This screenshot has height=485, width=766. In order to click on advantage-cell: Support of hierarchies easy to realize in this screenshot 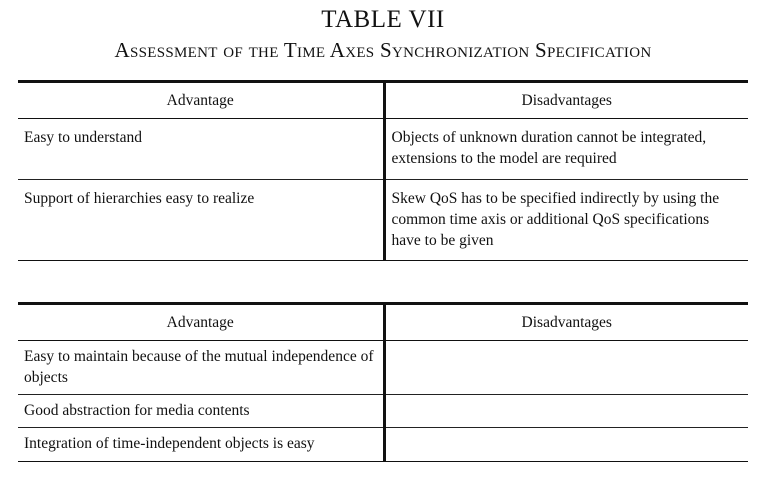, I will do `click(202, 220)`.